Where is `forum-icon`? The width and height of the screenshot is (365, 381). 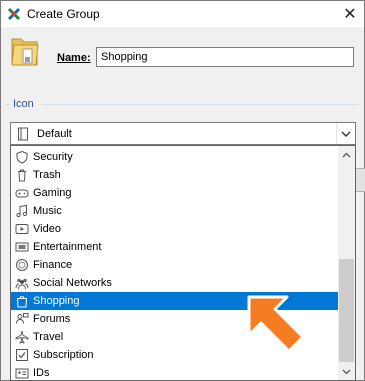
forum-icon is located at coordinates (22, 319).